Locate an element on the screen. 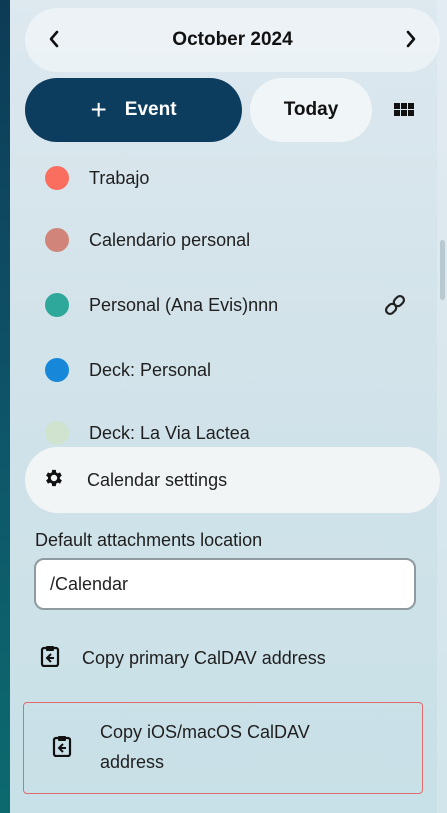 The width and height of the screenshot is (447, 813). left-accent-bar is located at coordinates (5, 406).